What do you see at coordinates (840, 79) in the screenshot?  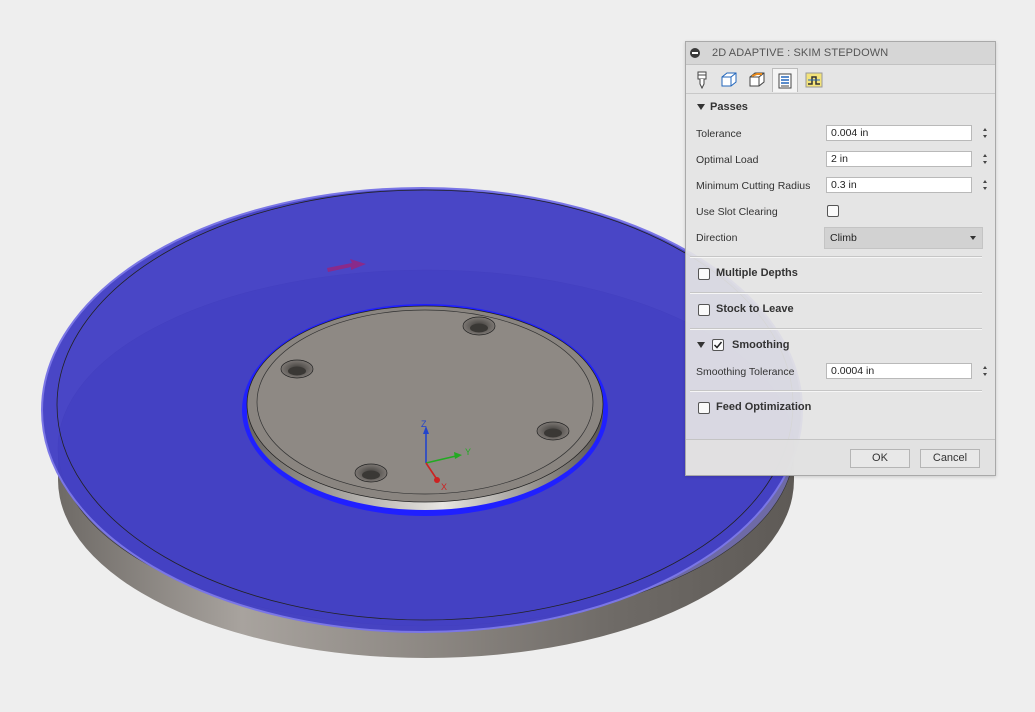 I see `dialog-tabs` at bounding box center [840, 79].